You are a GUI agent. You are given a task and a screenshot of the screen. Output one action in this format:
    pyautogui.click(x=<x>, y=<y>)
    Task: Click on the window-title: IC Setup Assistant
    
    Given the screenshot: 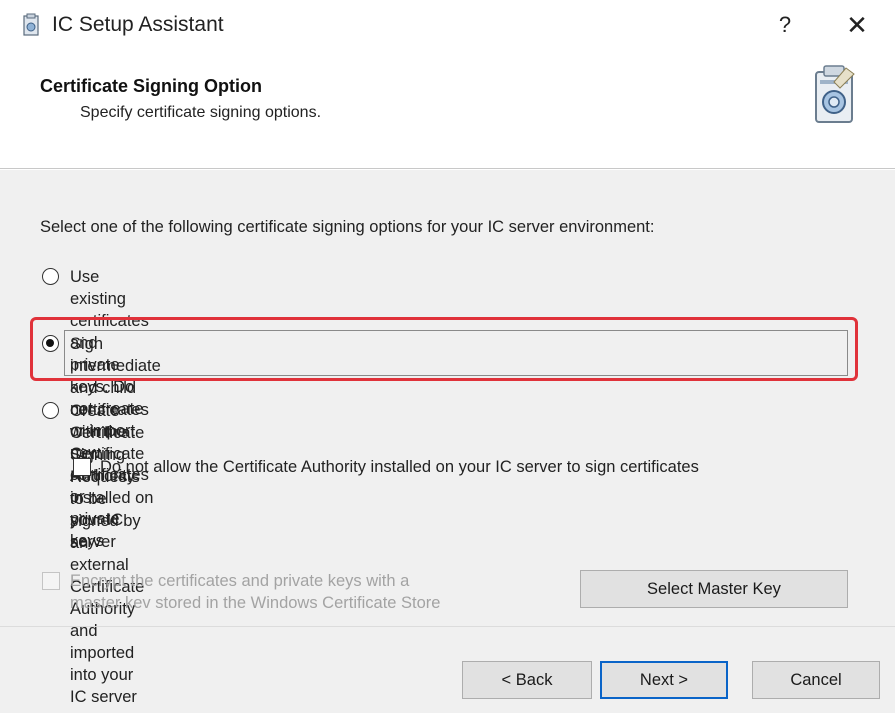 What is the action you would take?
    pyautogui.click(x=138, y=24)
    